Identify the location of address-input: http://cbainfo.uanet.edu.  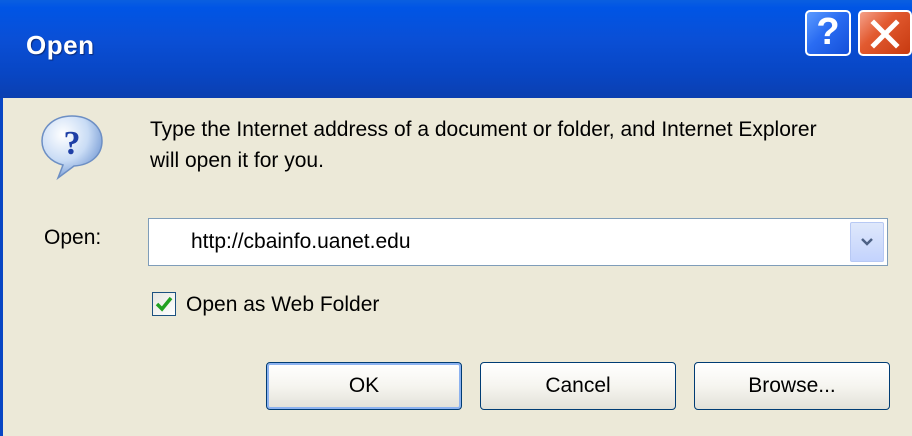
(301, 242).